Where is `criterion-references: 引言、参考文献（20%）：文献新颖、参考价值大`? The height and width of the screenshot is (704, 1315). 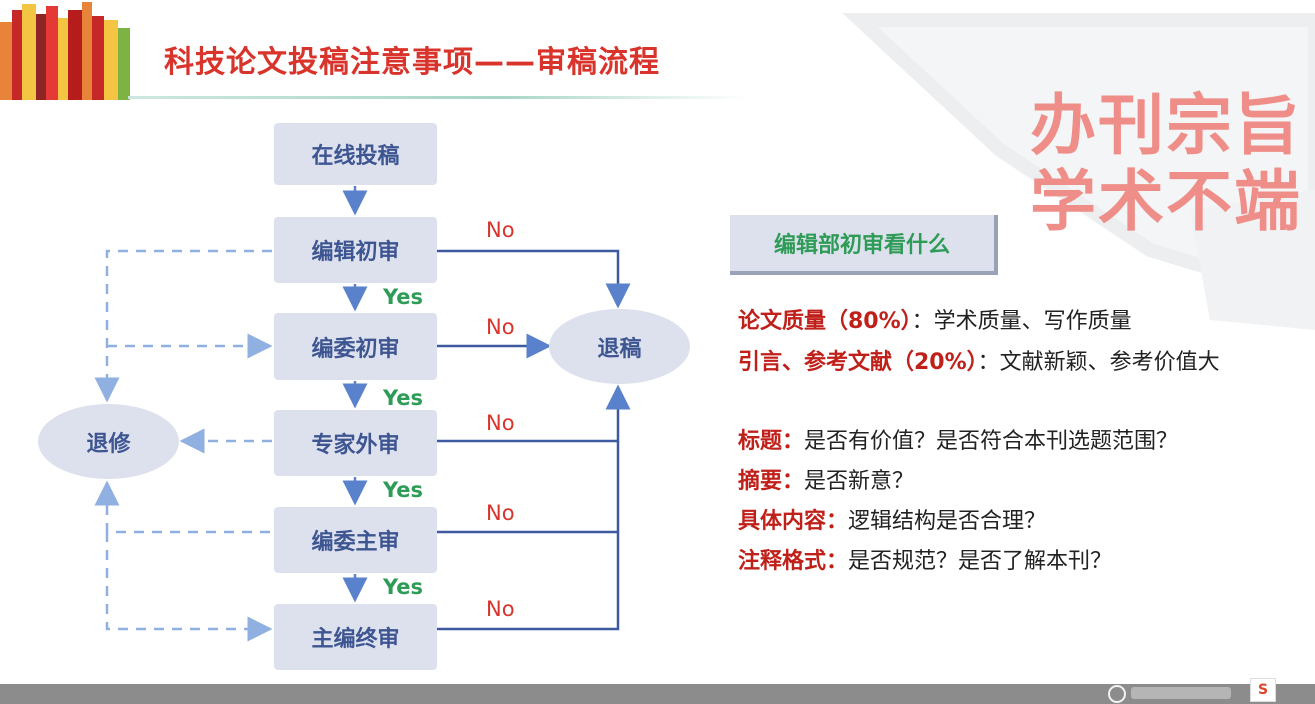
criterion-references: 引言、参考文献（20%）：文献新颖、参考价值大 is located at coordinates (1008, 363).